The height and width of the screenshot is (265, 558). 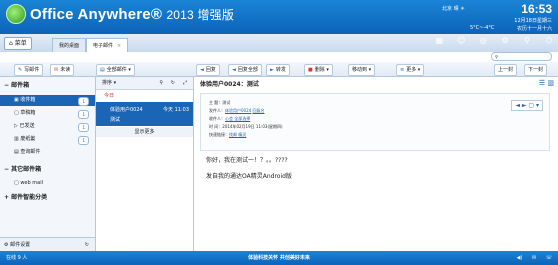 What do you see at coordinates (228, 134) in the screenshot?
I see `meta-quicklinks: 快速链接：找邮 精灵` at bounding box center [228, 134].